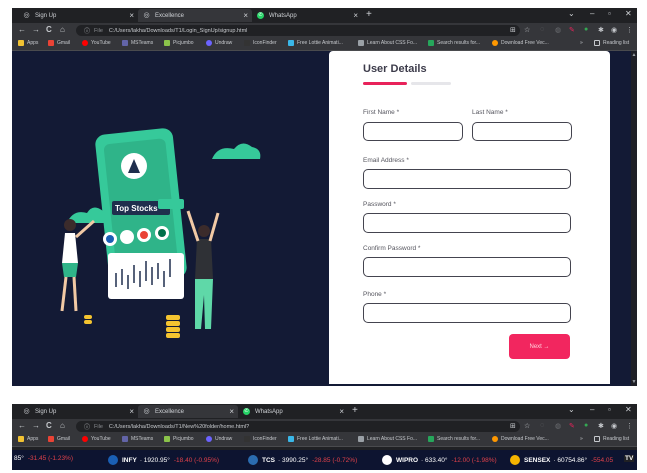 This screenshot has width=647, height=473. What do you see at coordinates (467, 179) in the screenshot?
I see `email-input` at bounding box center [467, 179].